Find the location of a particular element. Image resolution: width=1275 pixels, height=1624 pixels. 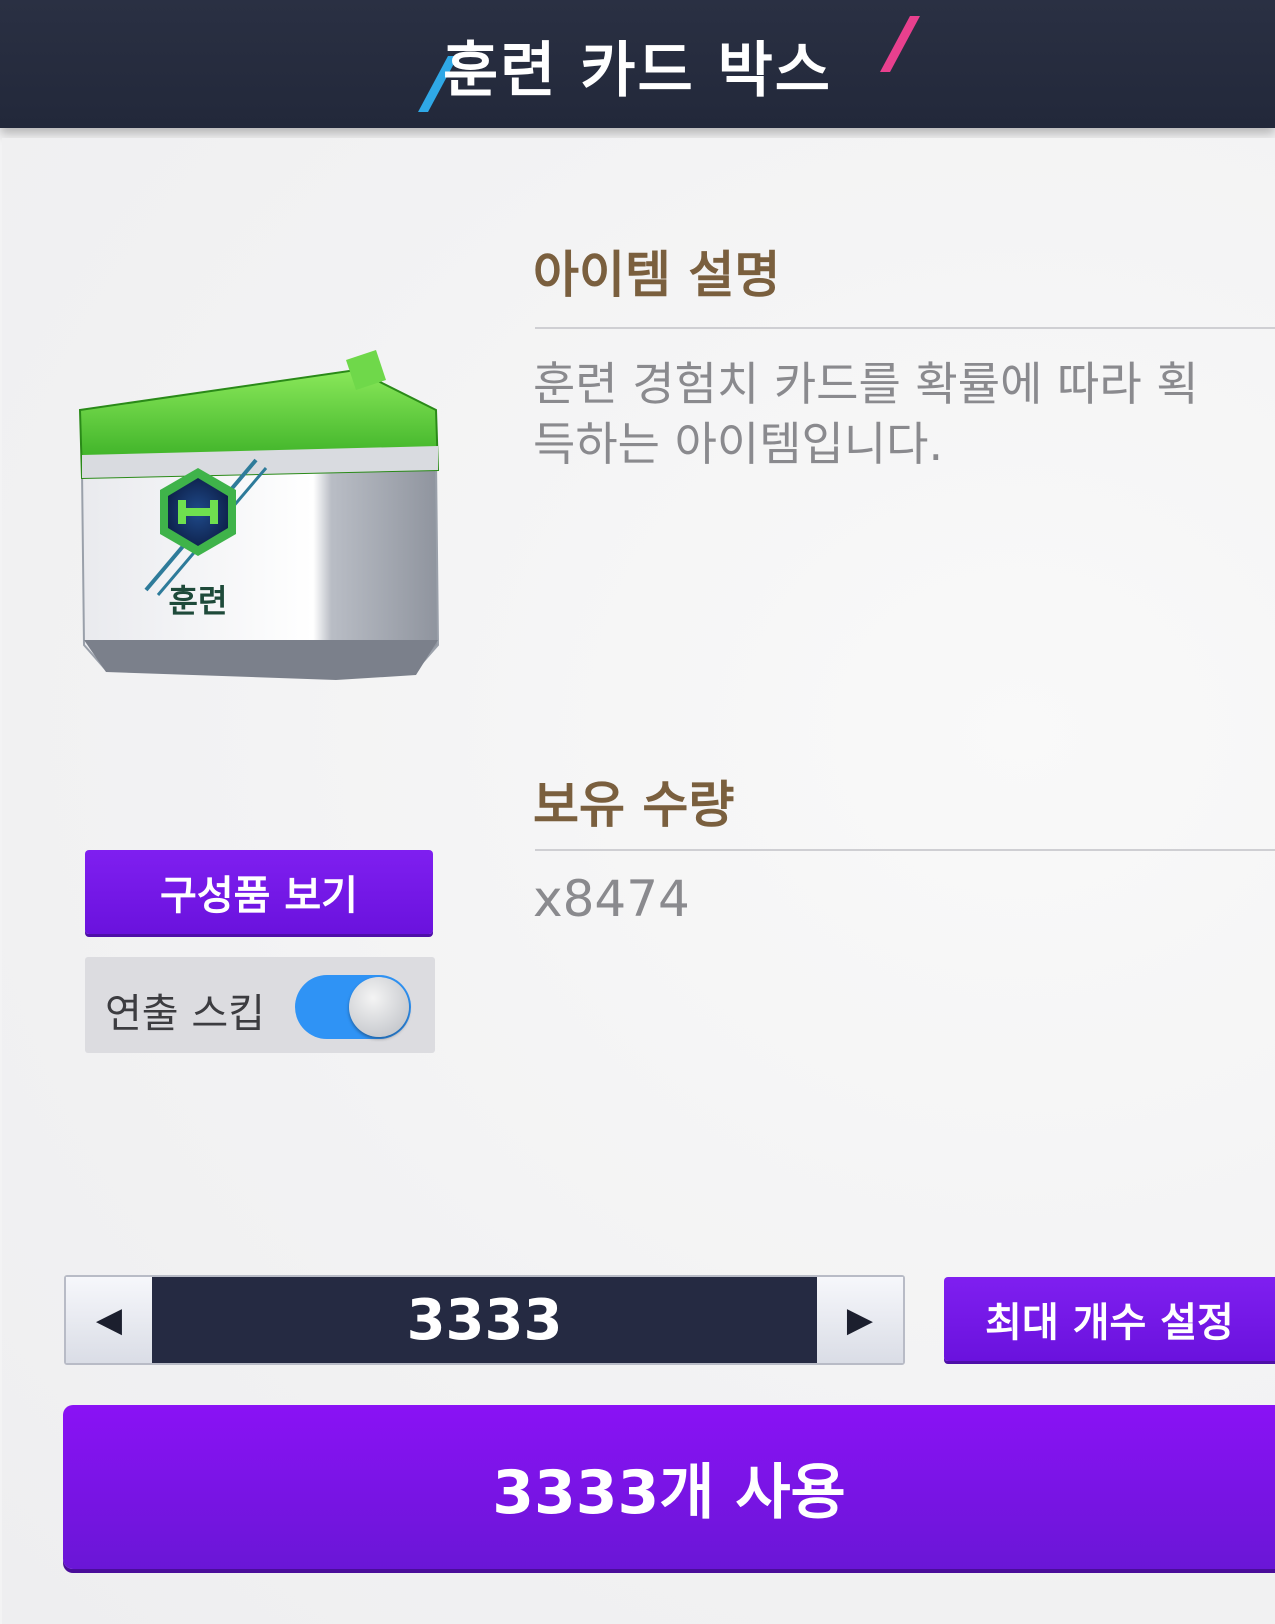

decrement-button: ◀ is located at coordinates (109, 1320).